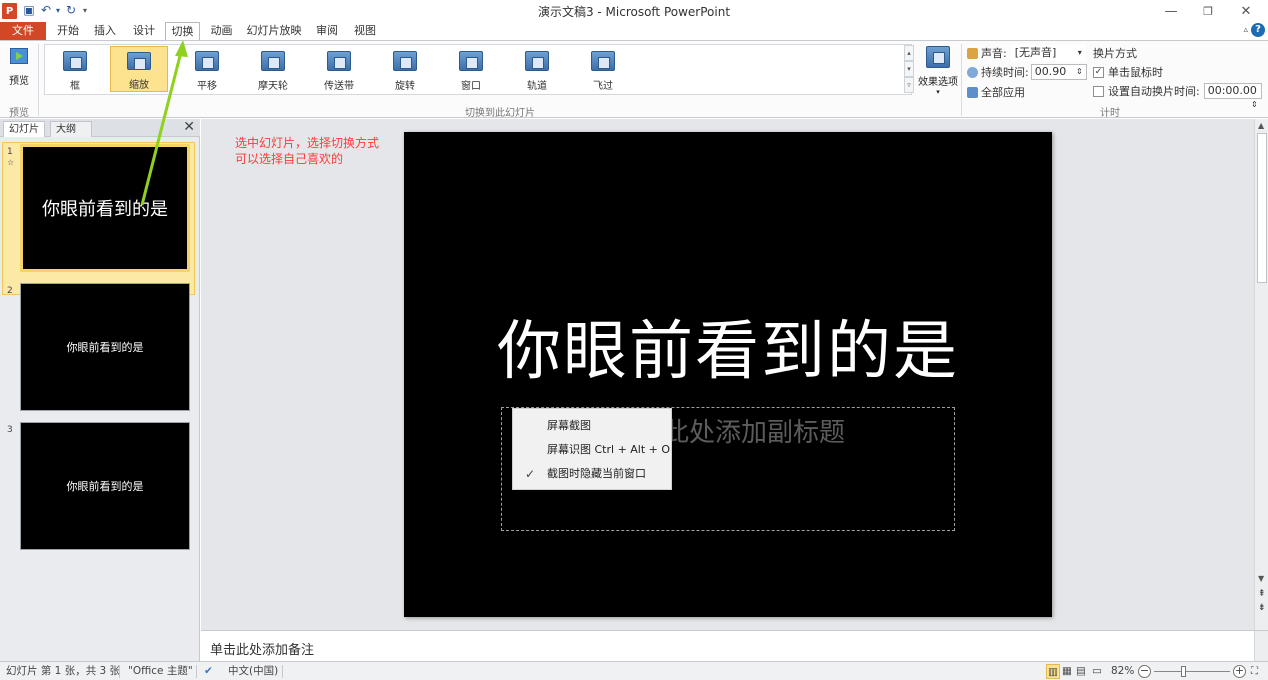  Describe the element at coordinates (634, 12) in the screenshot. I see `window-title: 演示文稿3 - Microsoft PowerPoint` at that location.